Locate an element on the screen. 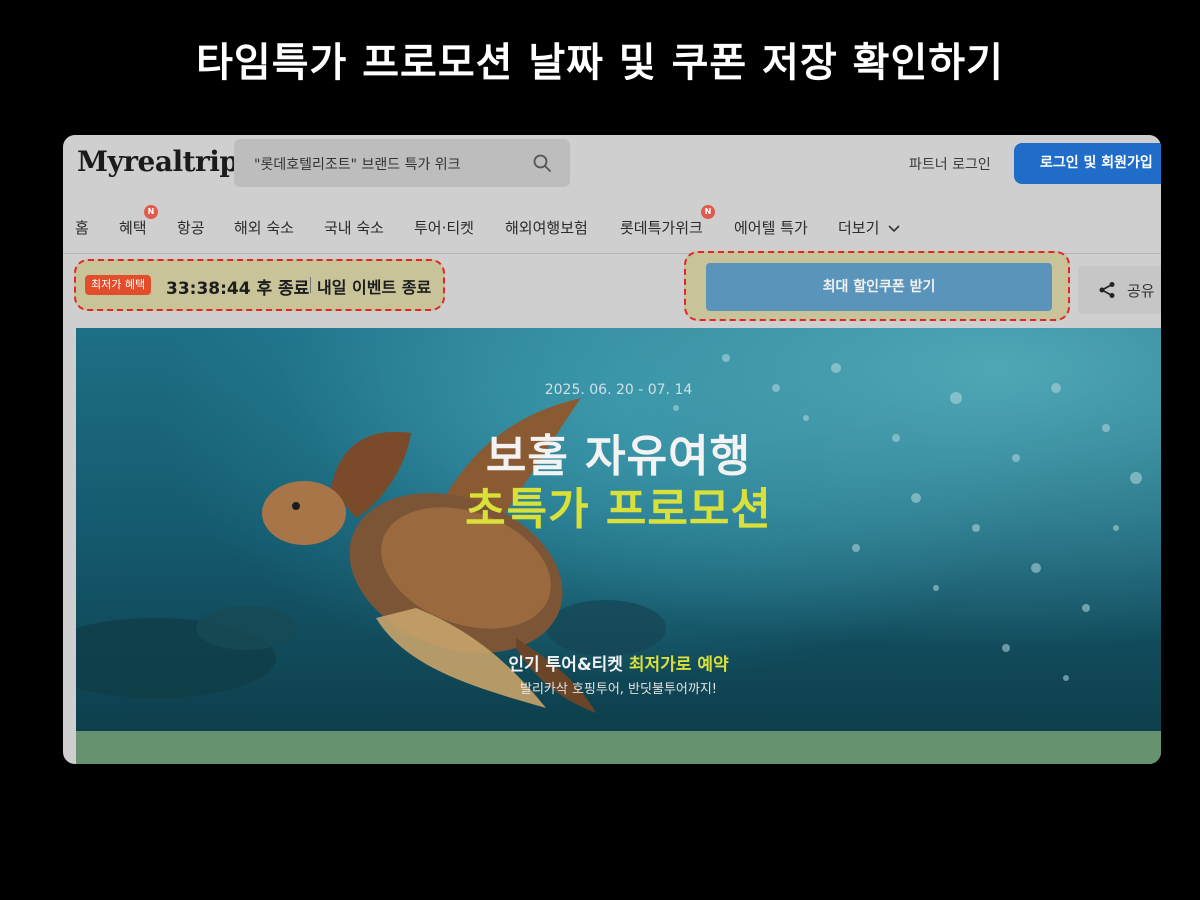 The image size is (1200, 900). nav-item-lotte-week: 롯데특가위크 N is located at coordinates (667, 221).